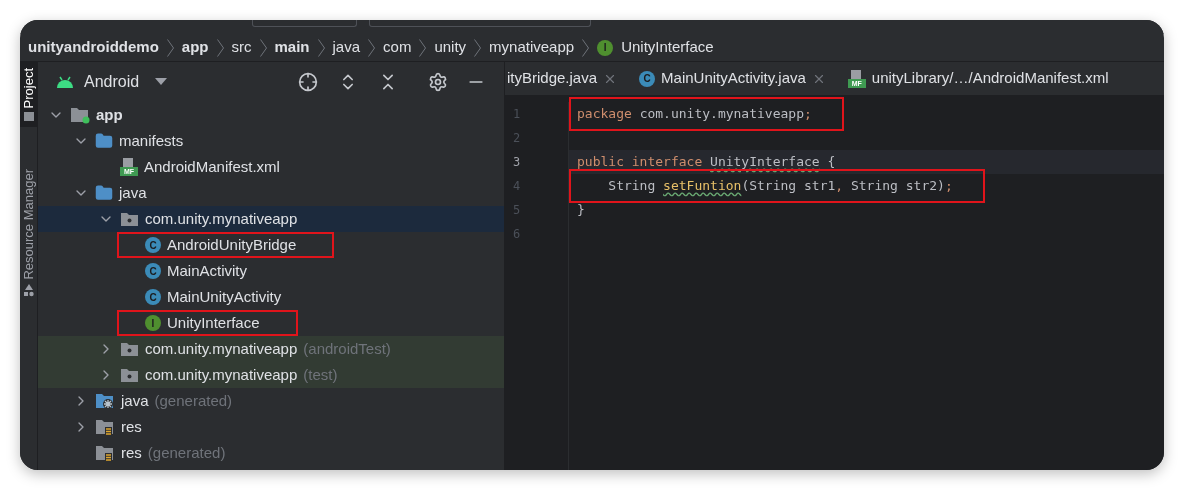 The image size is (1184, 490). I want to click on tree-item: res, so click(271, 427).